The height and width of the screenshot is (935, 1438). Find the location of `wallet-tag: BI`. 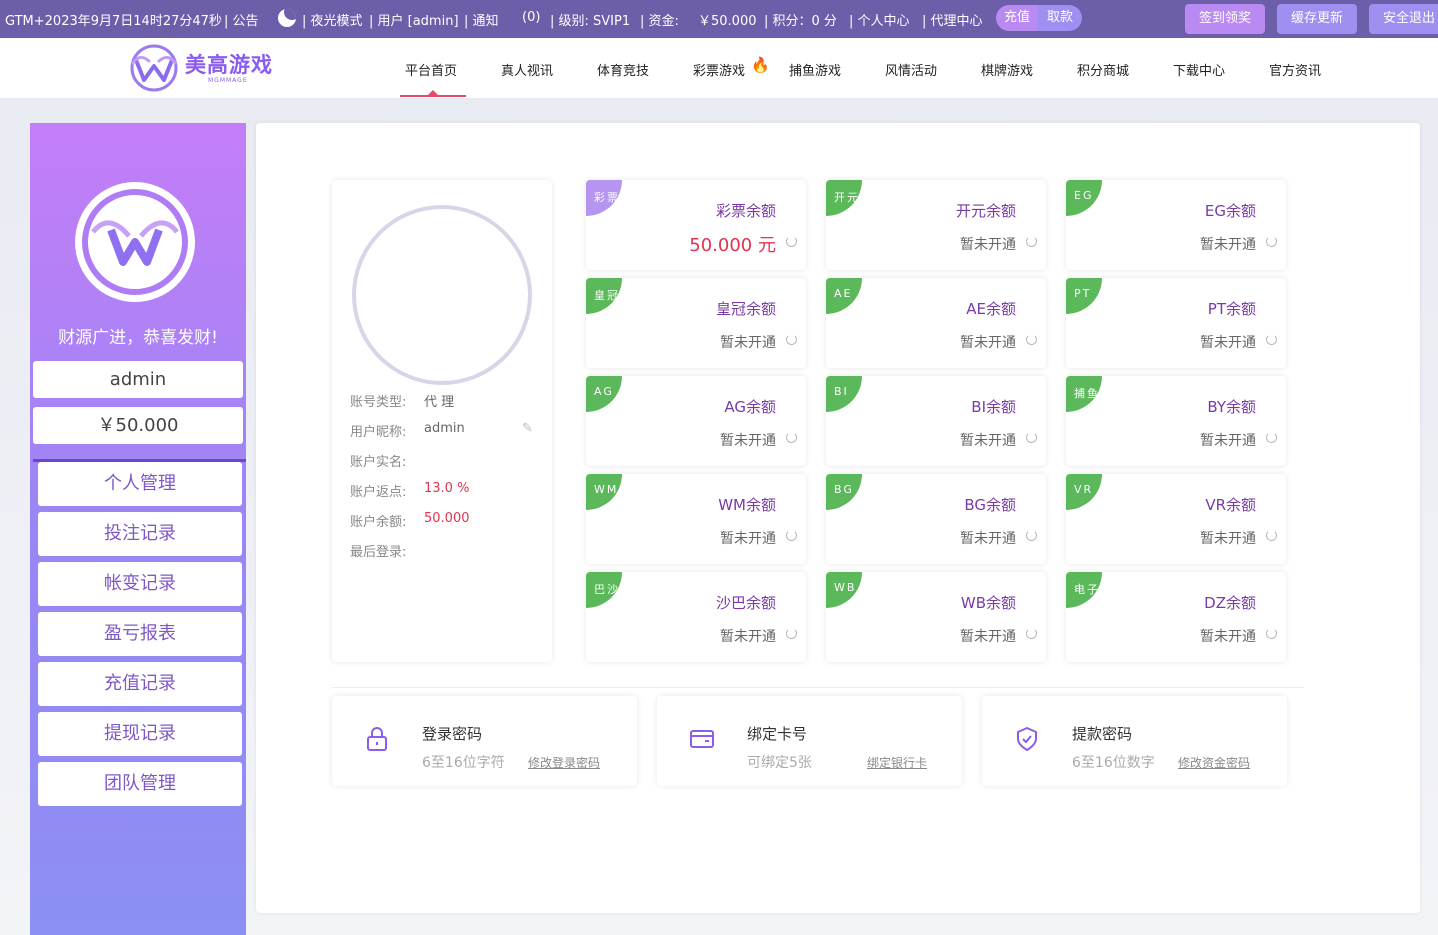

wallet-tag: BI is located at coordinates (841, 391).